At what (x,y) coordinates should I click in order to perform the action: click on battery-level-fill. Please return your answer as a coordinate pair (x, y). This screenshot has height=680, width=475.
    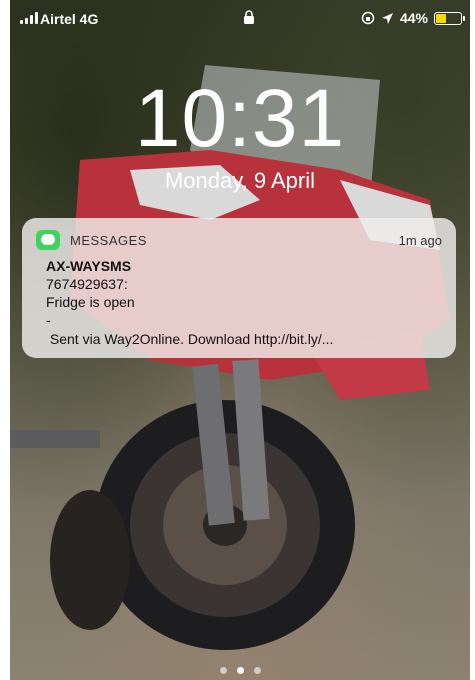
    Looking at the image, I should click on (441, 18).